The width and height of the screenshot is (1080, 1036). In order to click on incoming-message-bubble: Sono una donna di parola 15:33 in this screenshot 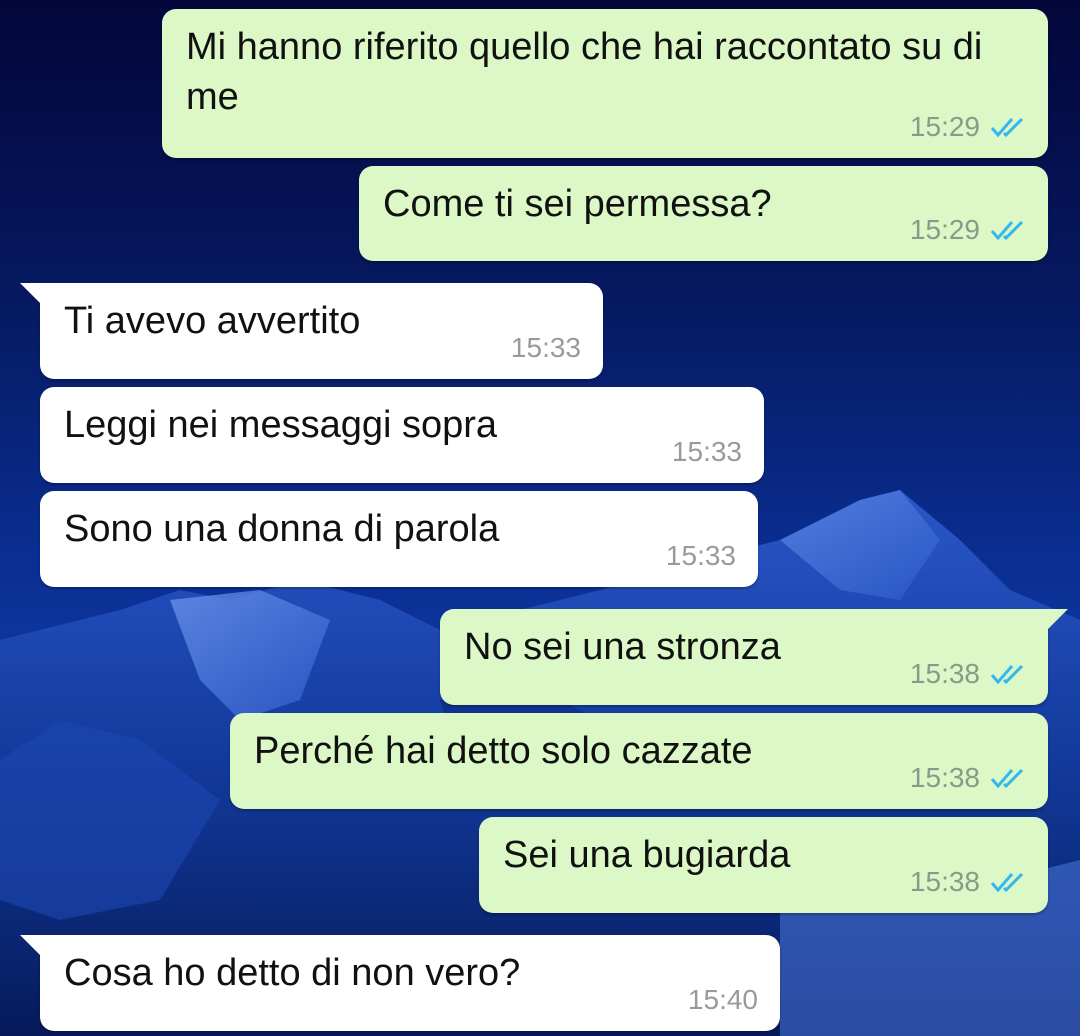, I will do `click(399, 539)`.